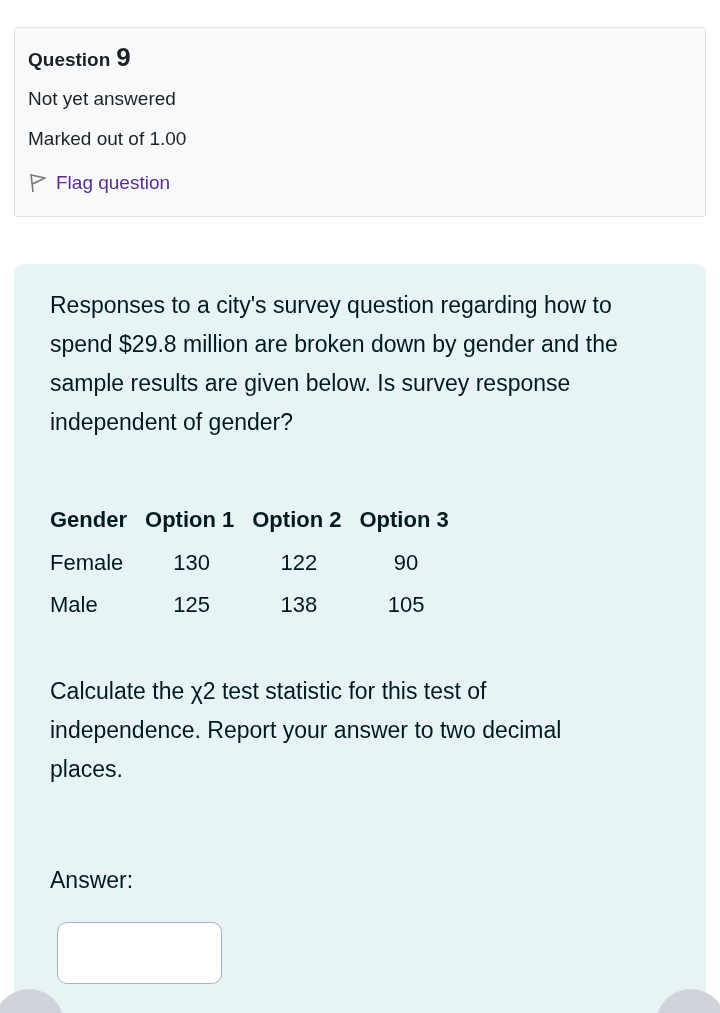 This screenshot has height=1013, width=720. What do you see at coordinates (190, 520) in the screenshot?
I see `column-header: Option 1` at bounding box center [190, 520].